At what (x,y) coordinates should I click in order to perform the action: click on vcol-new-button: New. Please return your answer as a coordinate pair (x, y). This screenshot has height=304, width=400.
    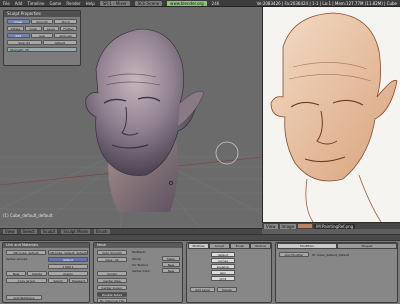
    Looking at the image, I should click on (171, 270).